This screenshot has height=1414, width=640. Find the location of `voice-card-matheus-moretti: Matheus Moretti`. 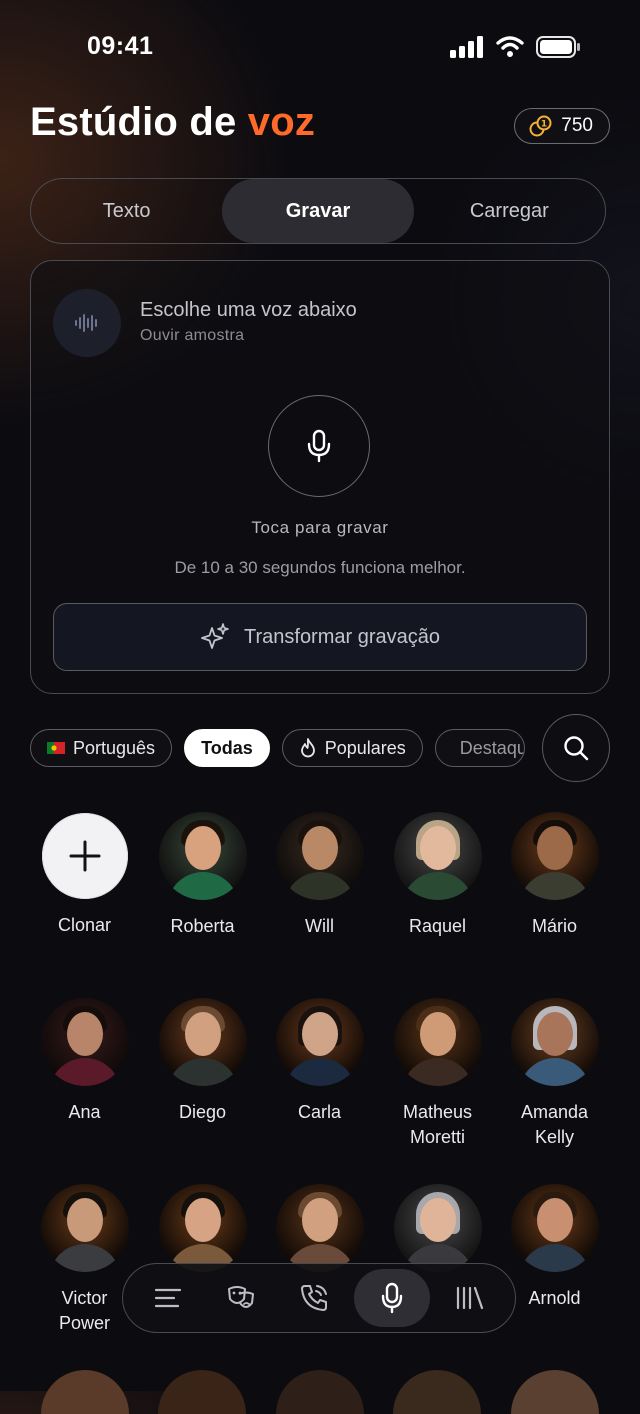

voice-card-matheus-moretti: Matheus Moretti is located at coordinates (437, 1074).